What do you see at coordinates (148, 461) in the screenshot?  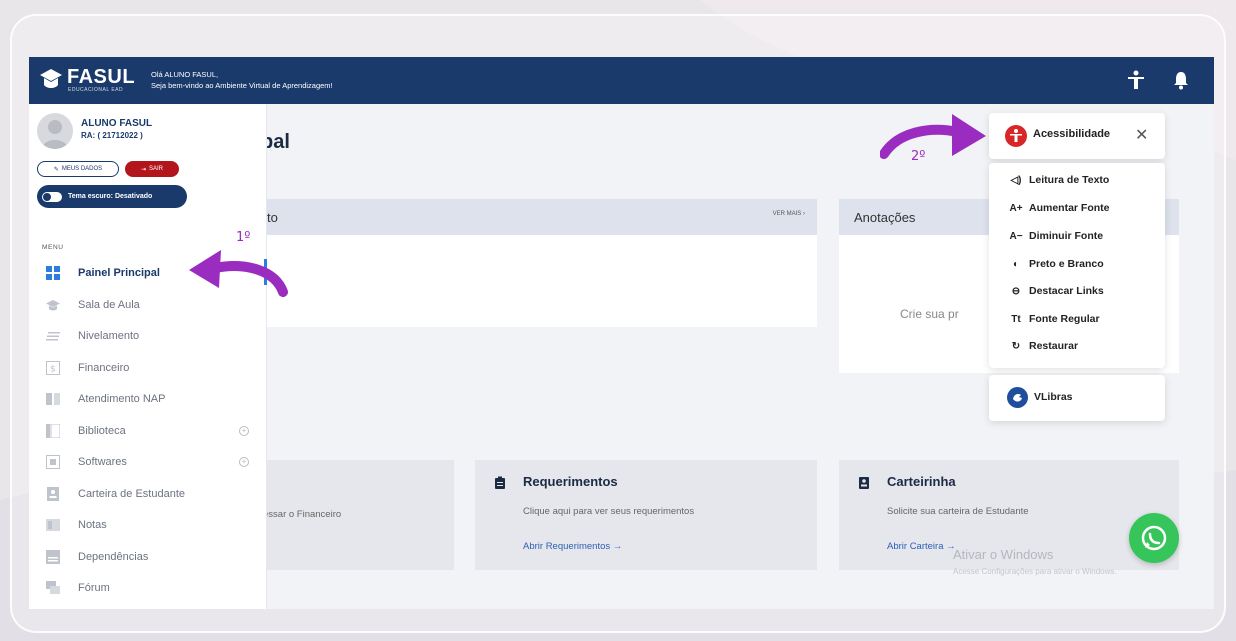 I see `sidebar-item-softwares: Softwares +` at bounding box center [148, 461].